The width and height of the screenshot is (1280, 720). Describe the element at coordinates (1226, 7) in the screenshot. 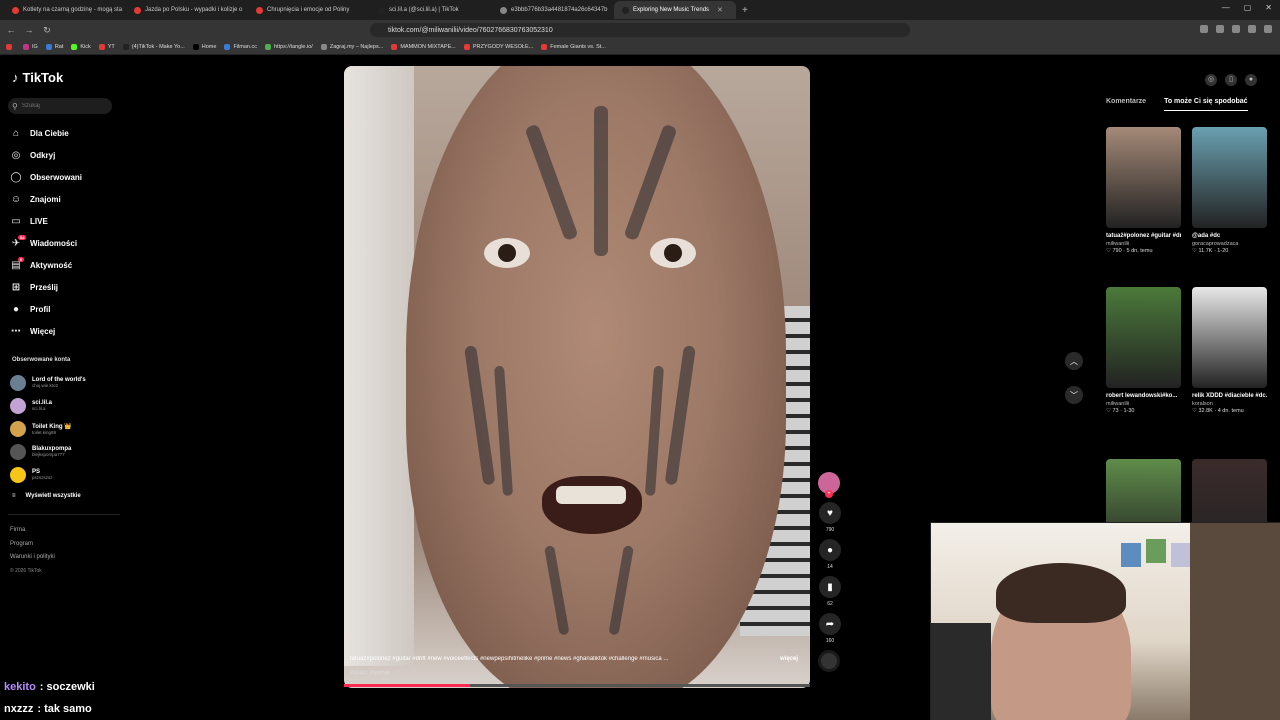

I see `minimize-icon: —` at that location.